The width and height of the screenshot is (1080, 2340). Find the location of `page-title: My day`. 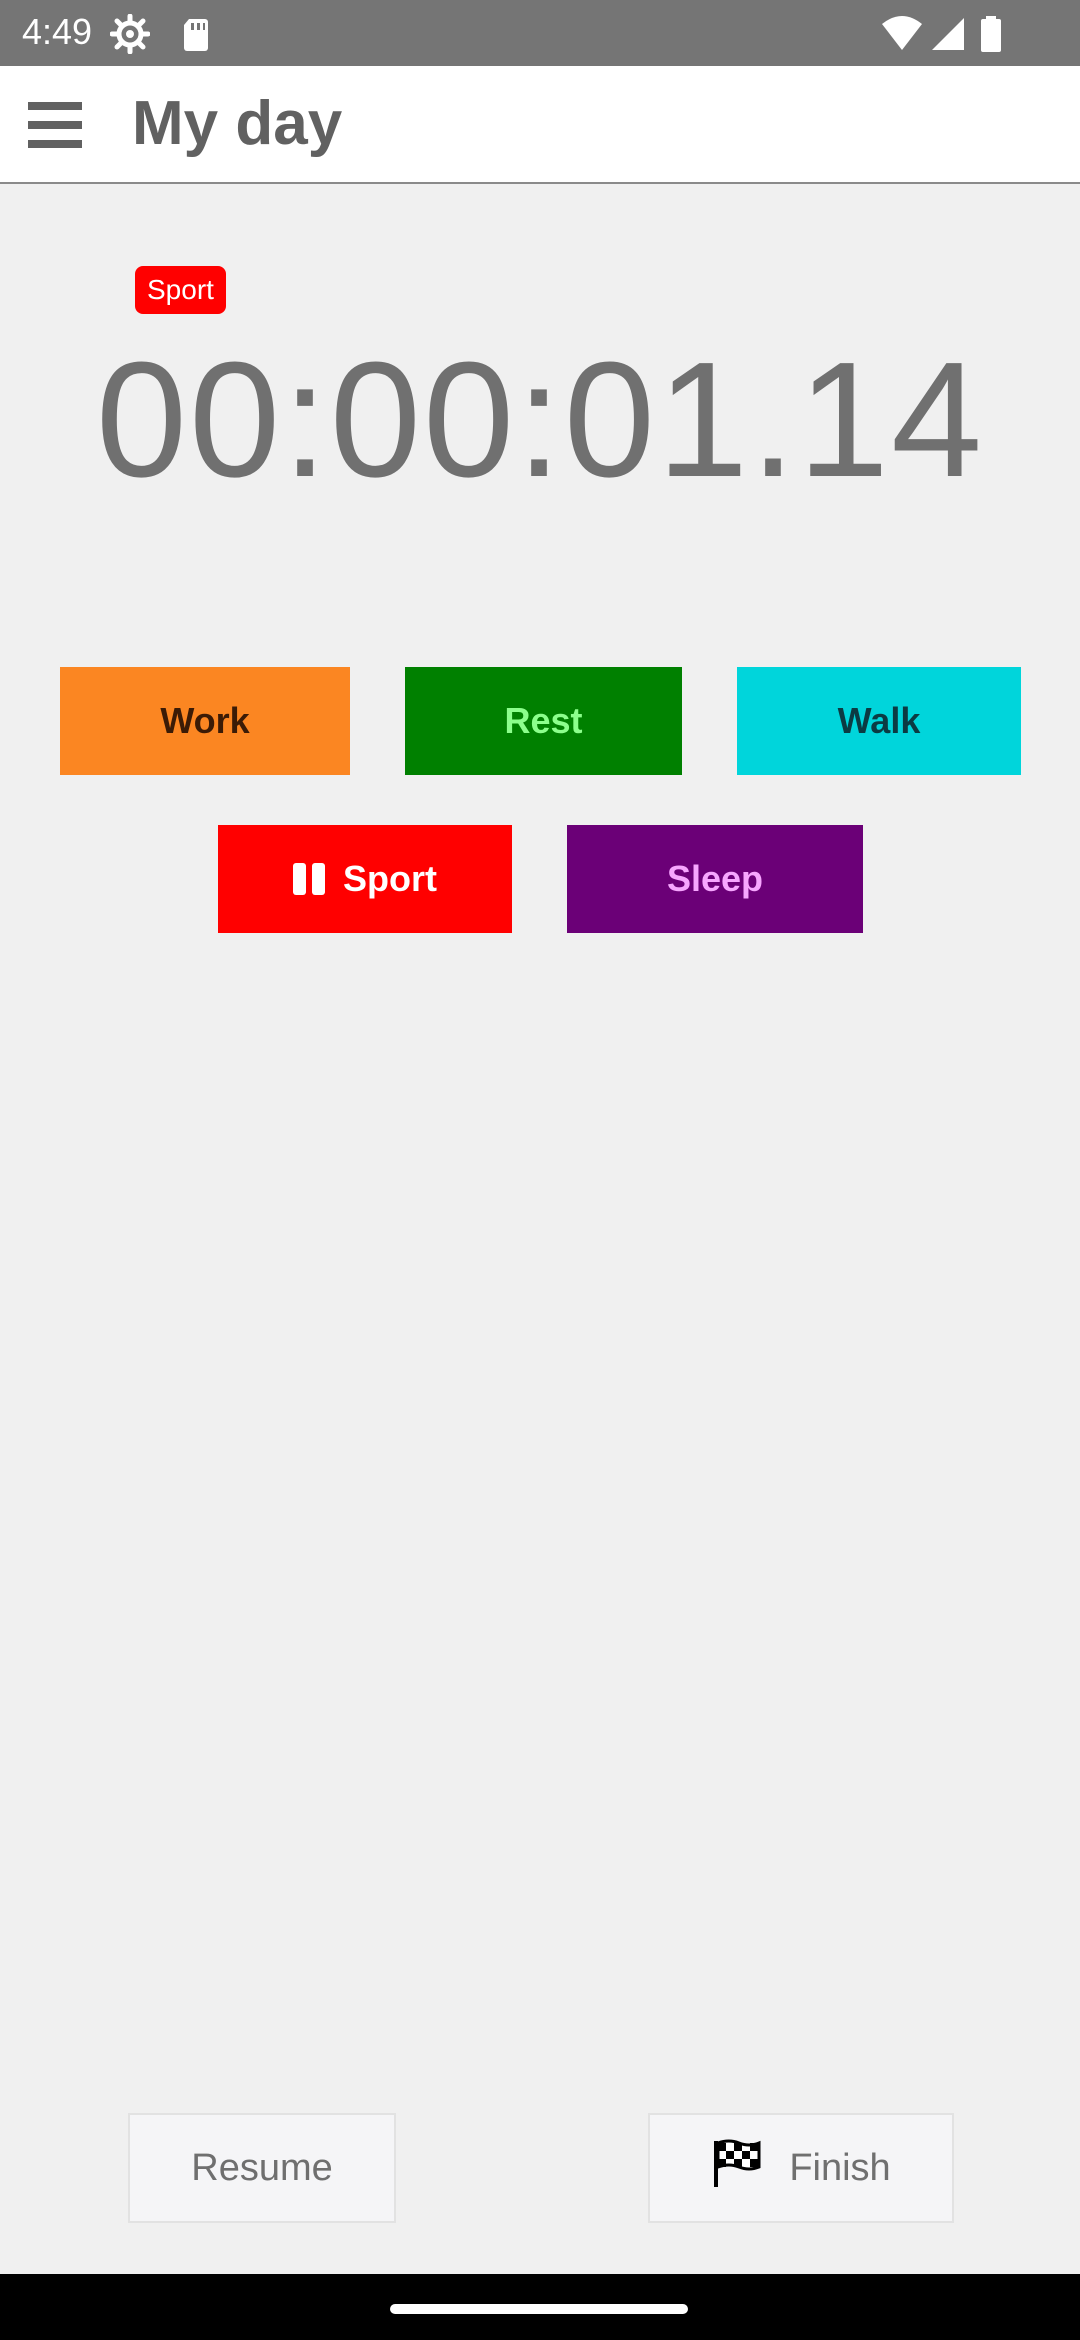

page-title: My day is located at coordinates (237, 123).